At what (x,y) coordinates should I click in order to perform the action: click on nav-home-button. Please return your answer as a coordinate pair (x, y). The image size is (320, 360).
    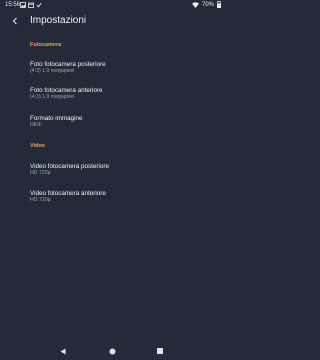
    Looking at the image, I should click on (112, 351).